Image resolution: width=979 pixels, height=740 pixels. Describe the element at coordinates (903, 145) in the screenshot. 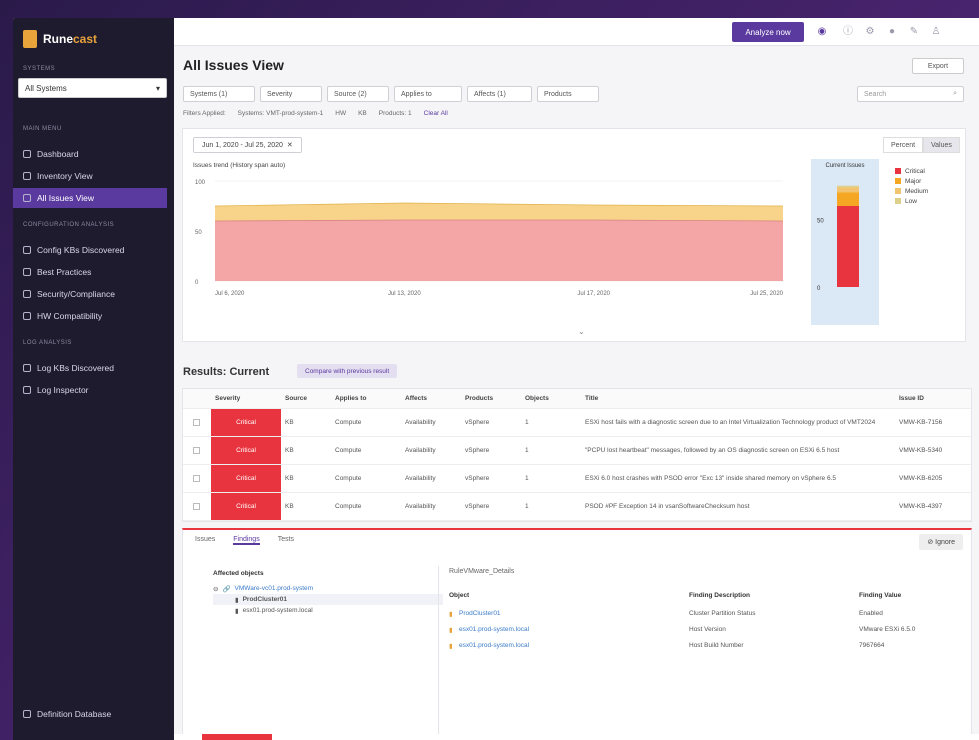

I see `toggle-percent: Percent` at that location.